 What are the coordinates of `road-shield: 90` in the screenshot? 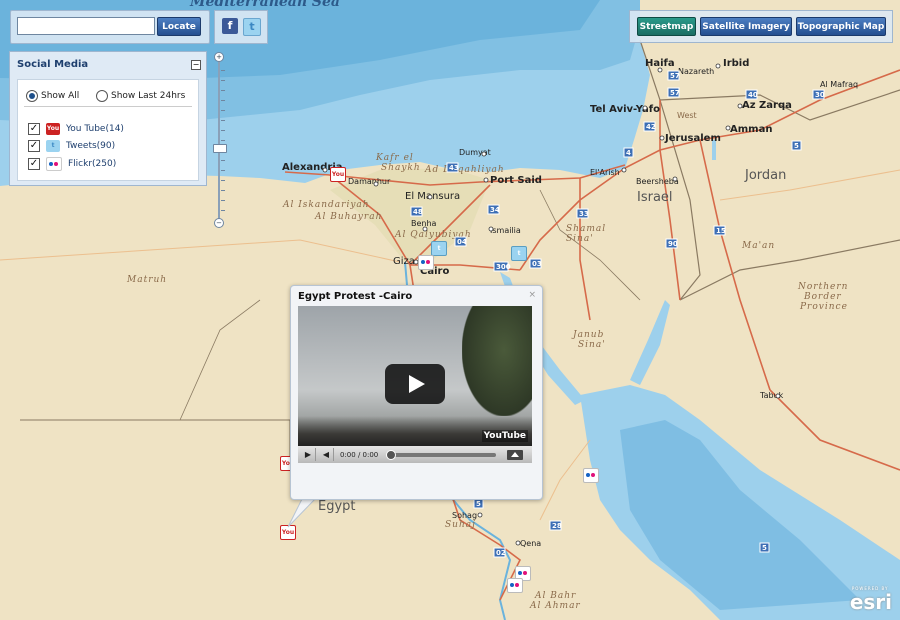 It's located at (671, 243).